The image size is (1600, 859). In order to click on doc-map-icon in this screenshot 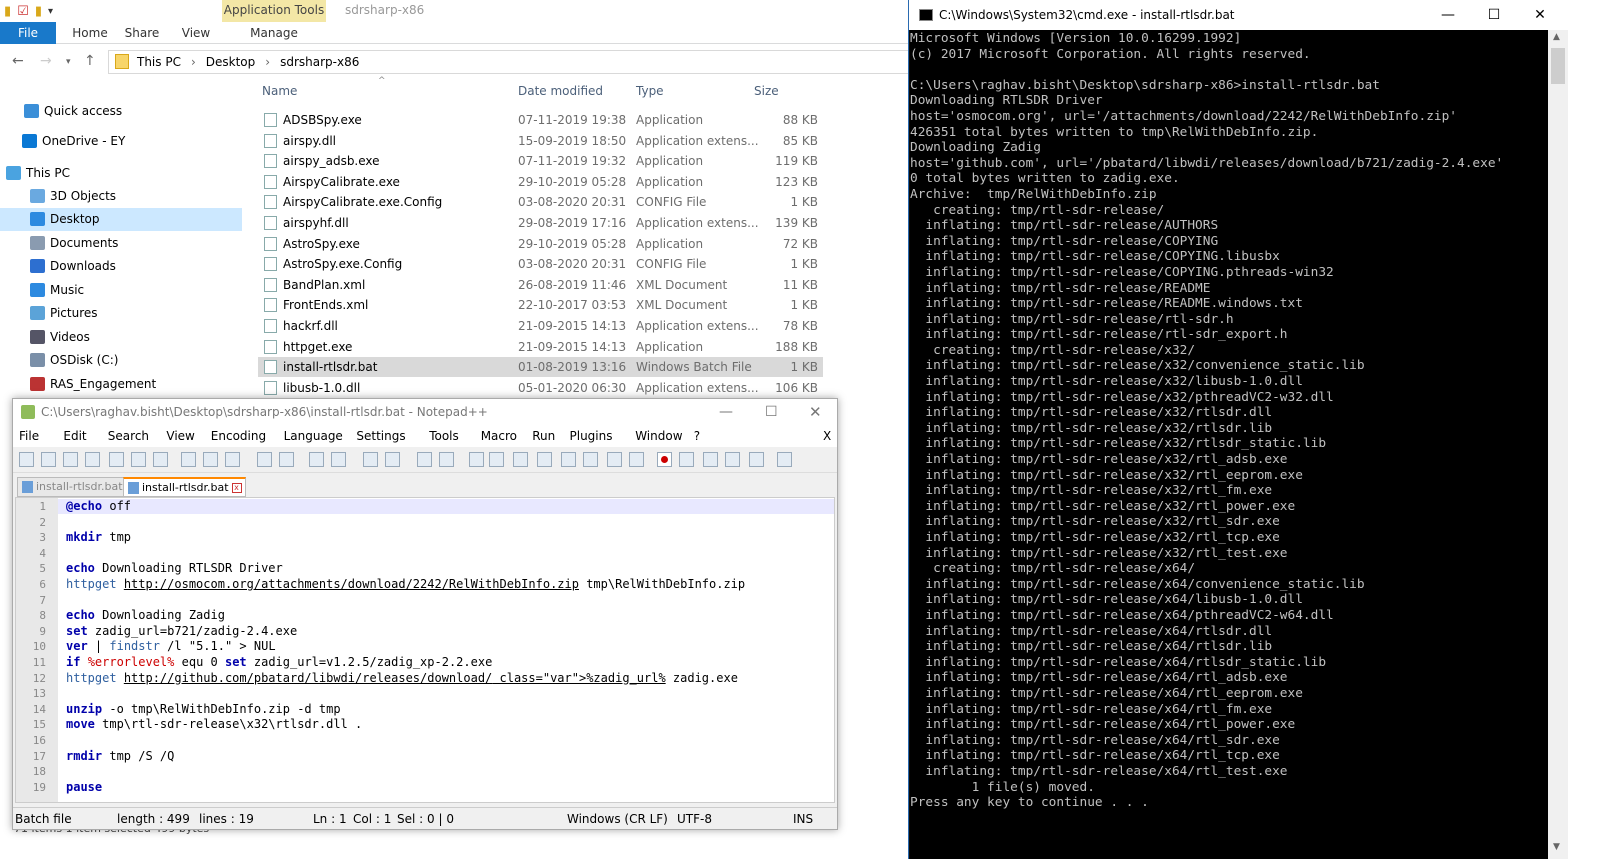, I will do `click(568, 459)`.